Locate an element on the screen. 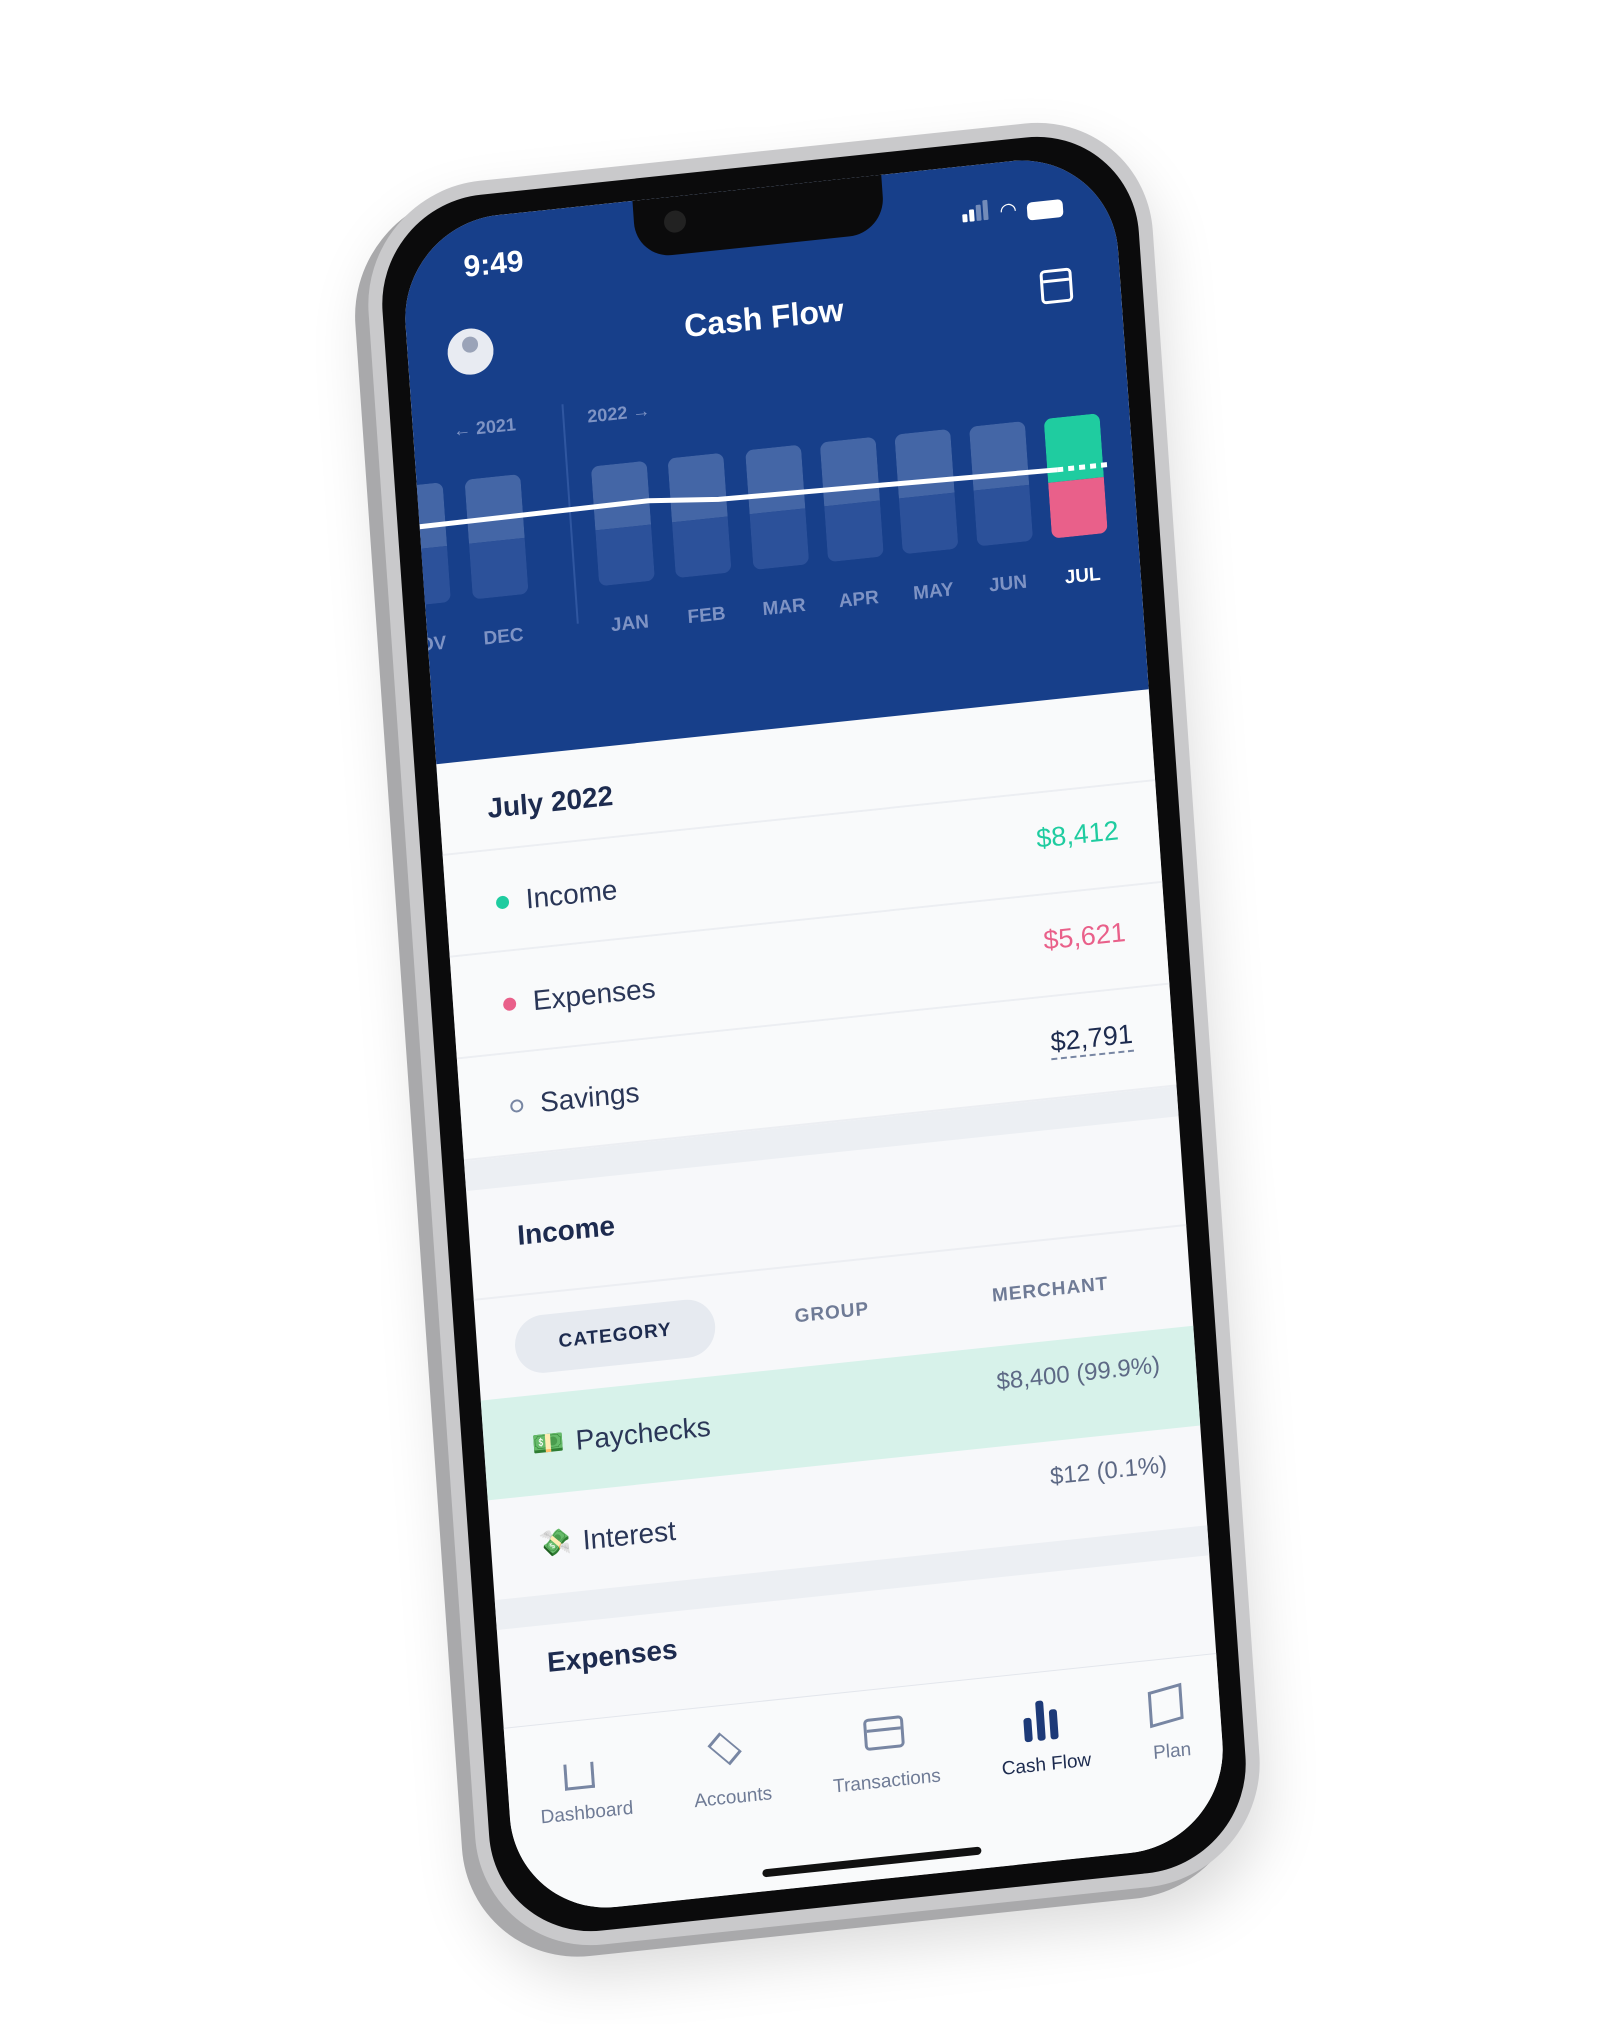 The width and height of the screenshot is (1600, 2024). expenses-amount: $5,621 is located at coordinates (1084, 936).